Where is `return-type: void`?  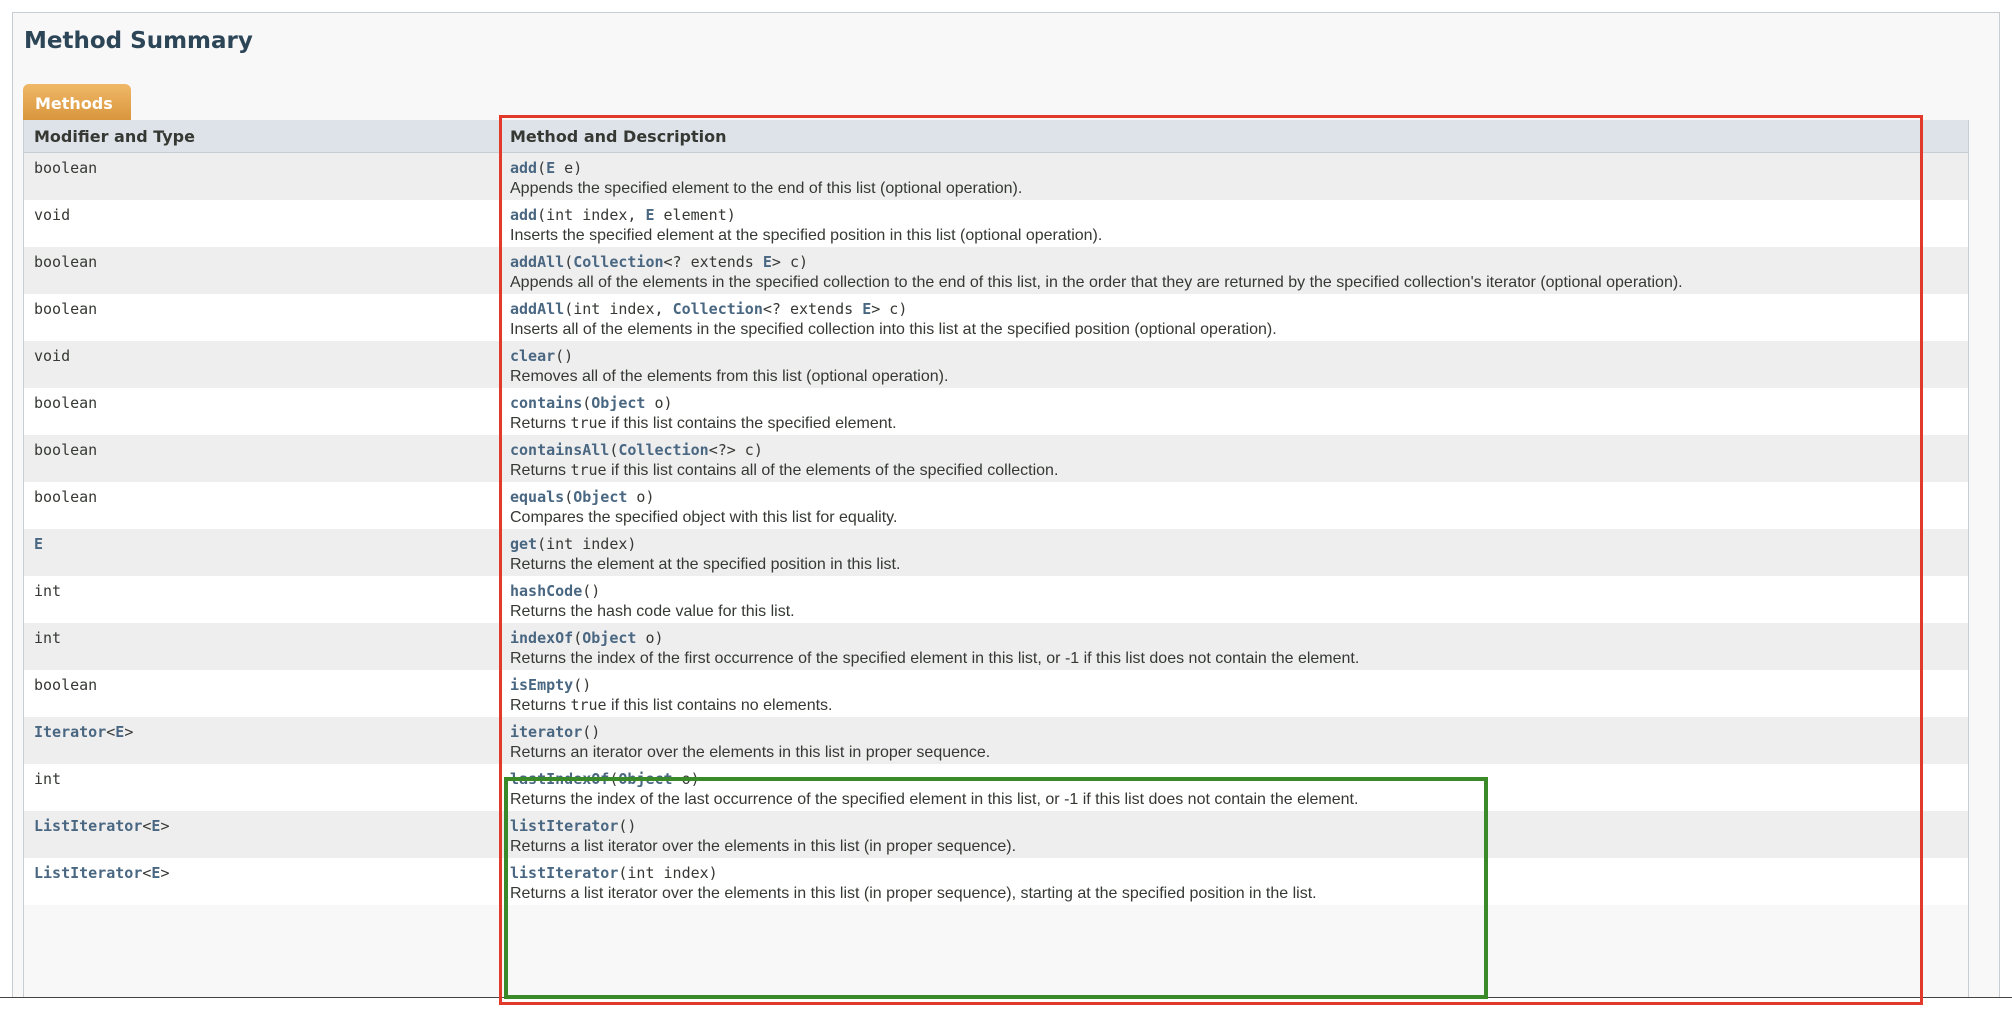 return-type: void is located at coordinates (267, 215).